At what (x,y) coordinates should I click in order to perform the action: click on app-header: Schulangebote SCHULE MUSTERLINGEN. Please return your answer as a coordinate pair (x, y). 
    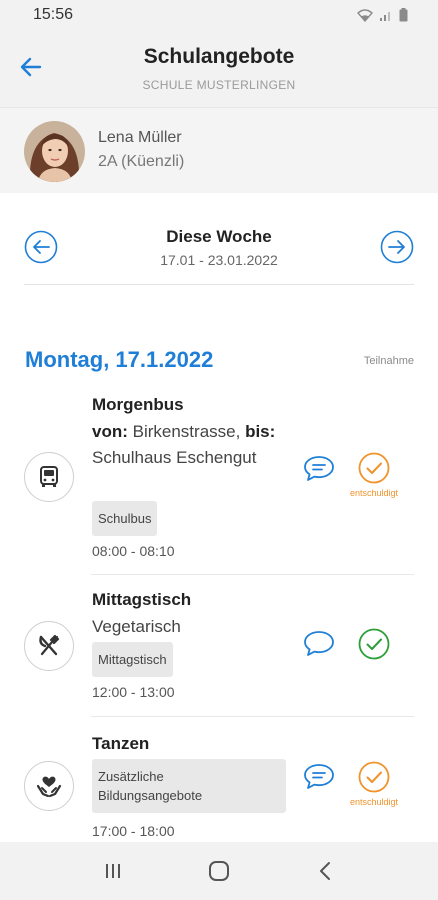
    Looking at the image, I should click on (219, 68).